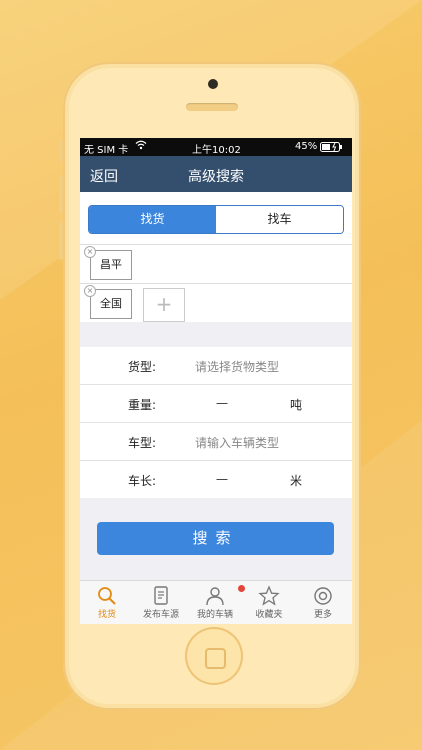 This screenshot has width=422, height=750. I want to click on length-range-separator: 一, so click(222, 479).